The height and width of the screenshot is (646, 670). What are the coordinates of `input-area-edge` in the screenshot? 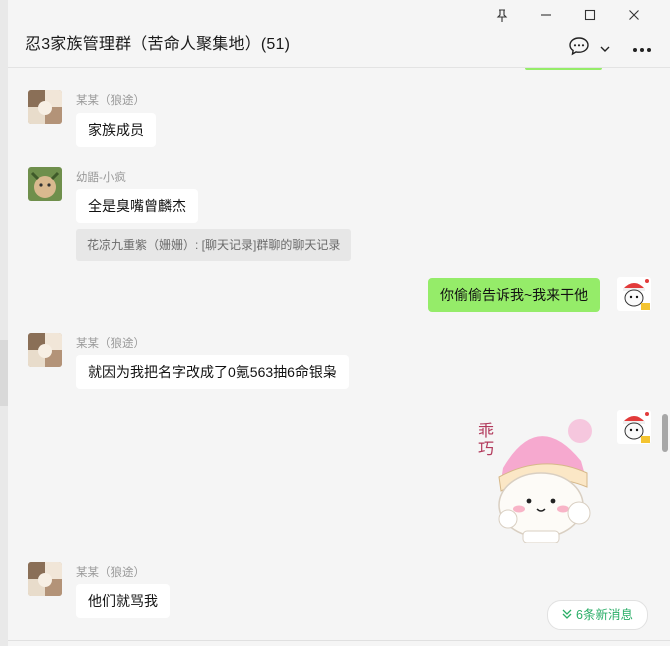 It's located at (339, 643).